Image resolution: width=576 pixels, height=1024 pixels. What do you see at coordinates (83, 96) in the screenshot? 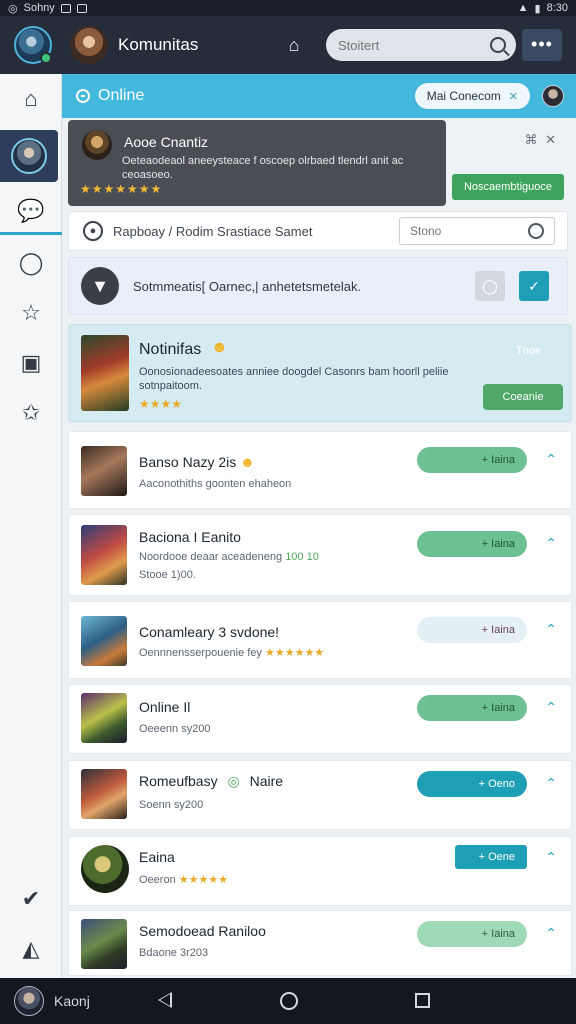
I see `online-status-icon` at bounding box center [83, 96].